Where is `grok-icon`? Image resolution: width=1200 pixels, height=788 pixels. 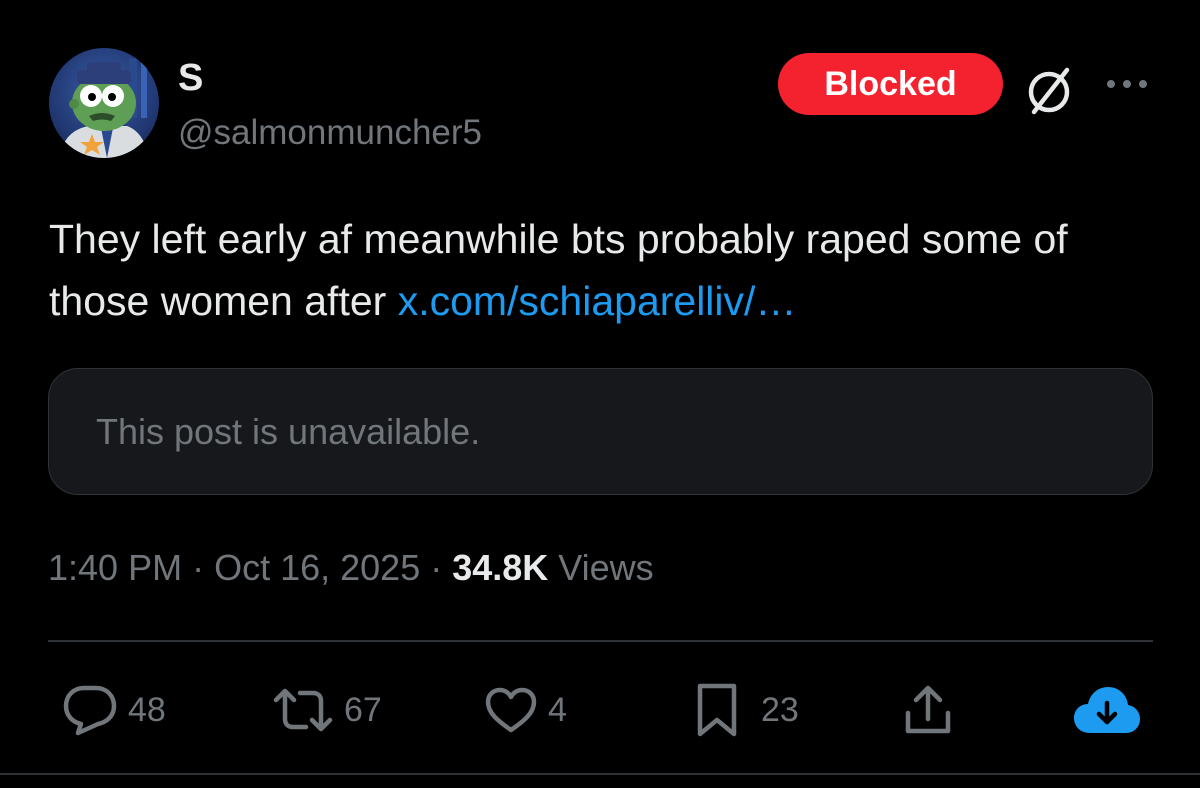 grok-icon is located at coordinates (1050, 90).